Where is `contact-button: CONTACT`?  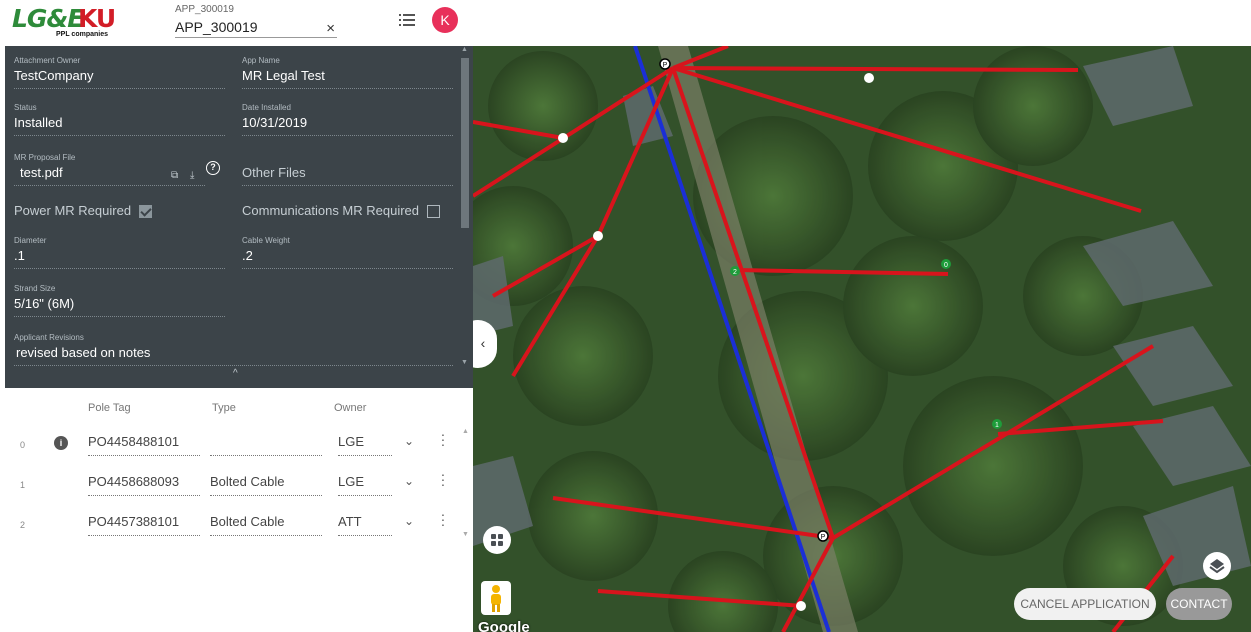 contact-button: CONTACT is located at coordinates (1199, 604).